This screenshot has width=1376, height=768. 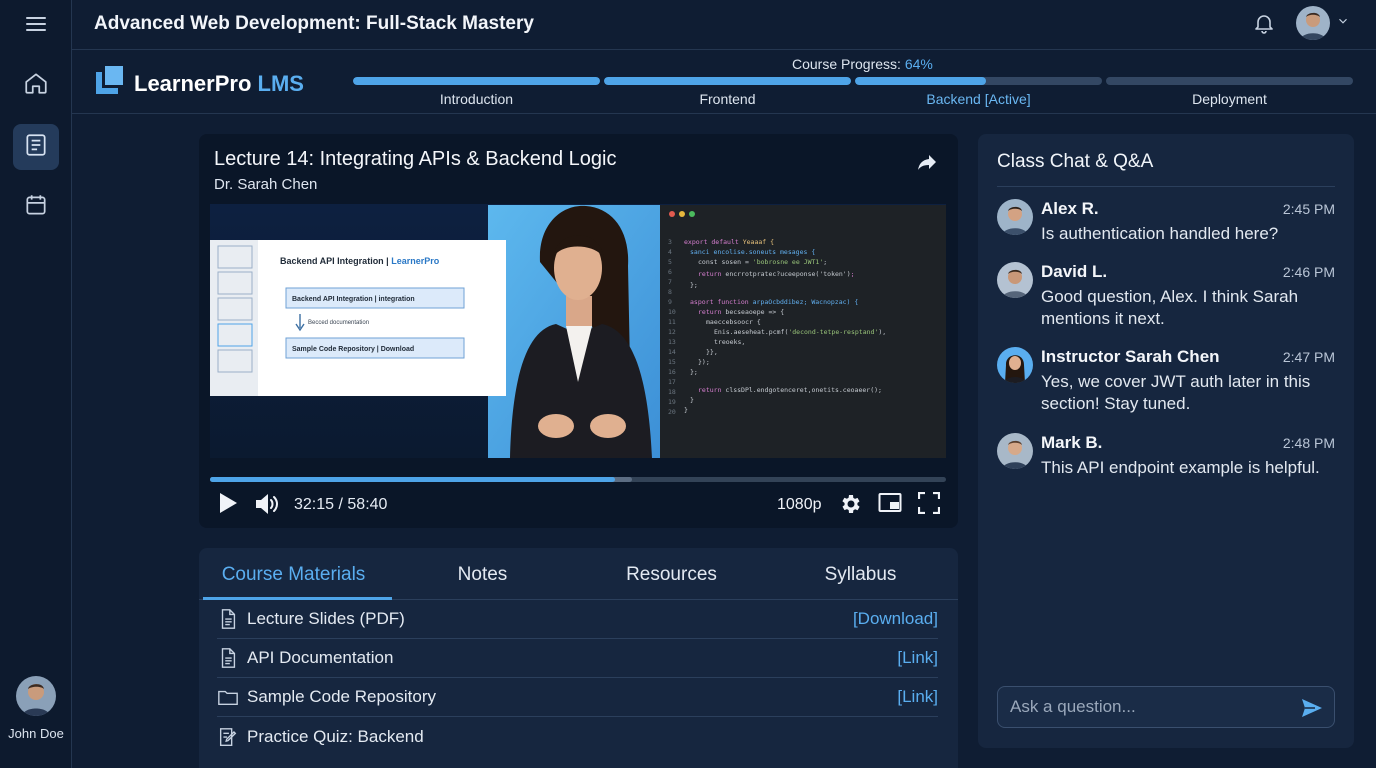 What do you see at coordinates (670, 242) in the screenshot?
I see `svg-text: 3` at bounding box center [670, 242].